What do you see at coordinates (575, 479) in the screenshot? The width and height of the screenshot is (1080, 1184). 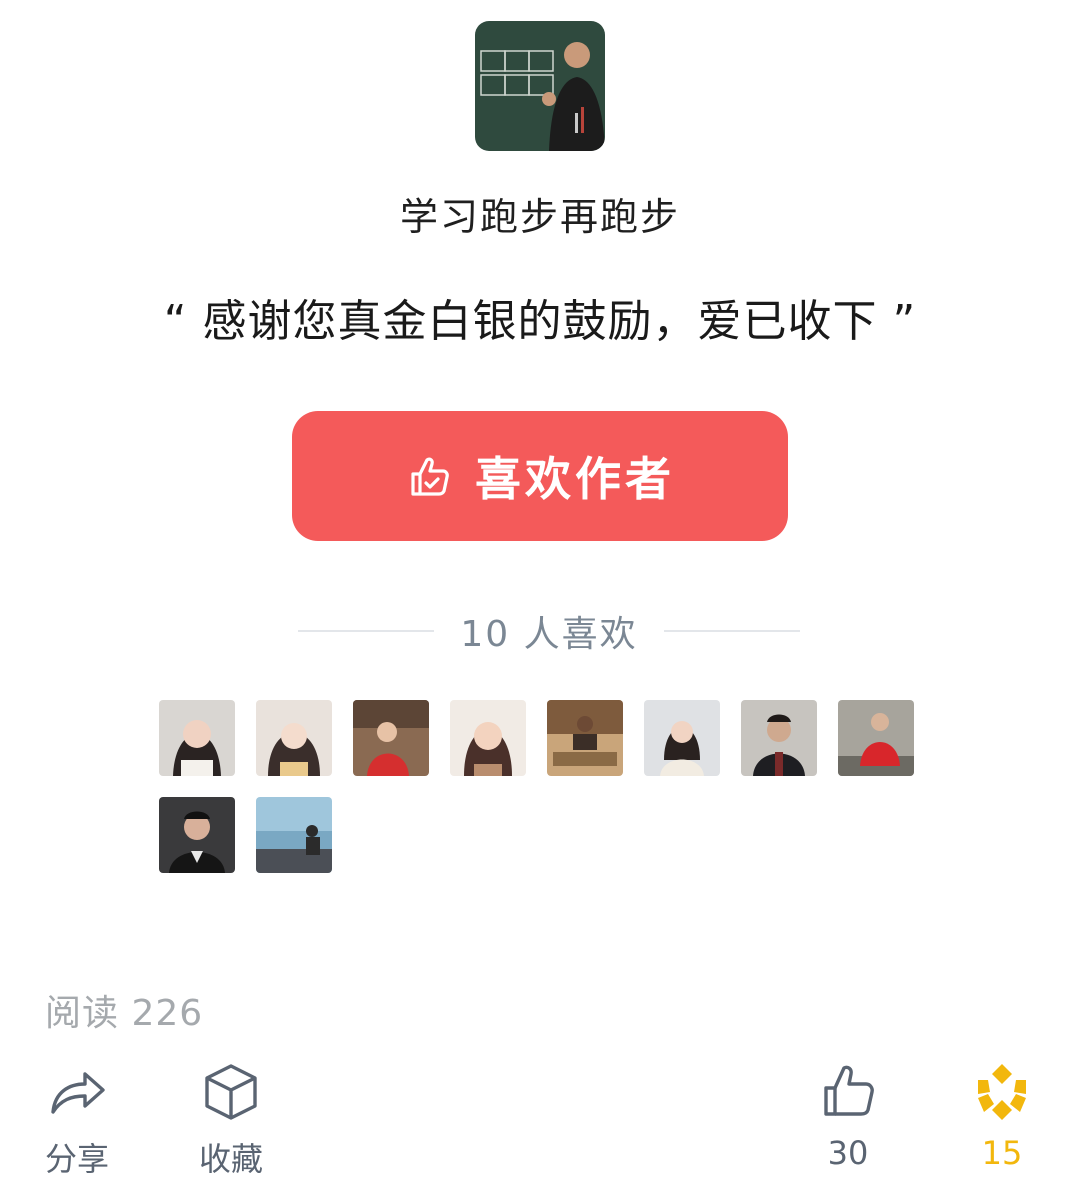 I see `like-author-label: 喜欢作者` at bounding box center [575, 479].